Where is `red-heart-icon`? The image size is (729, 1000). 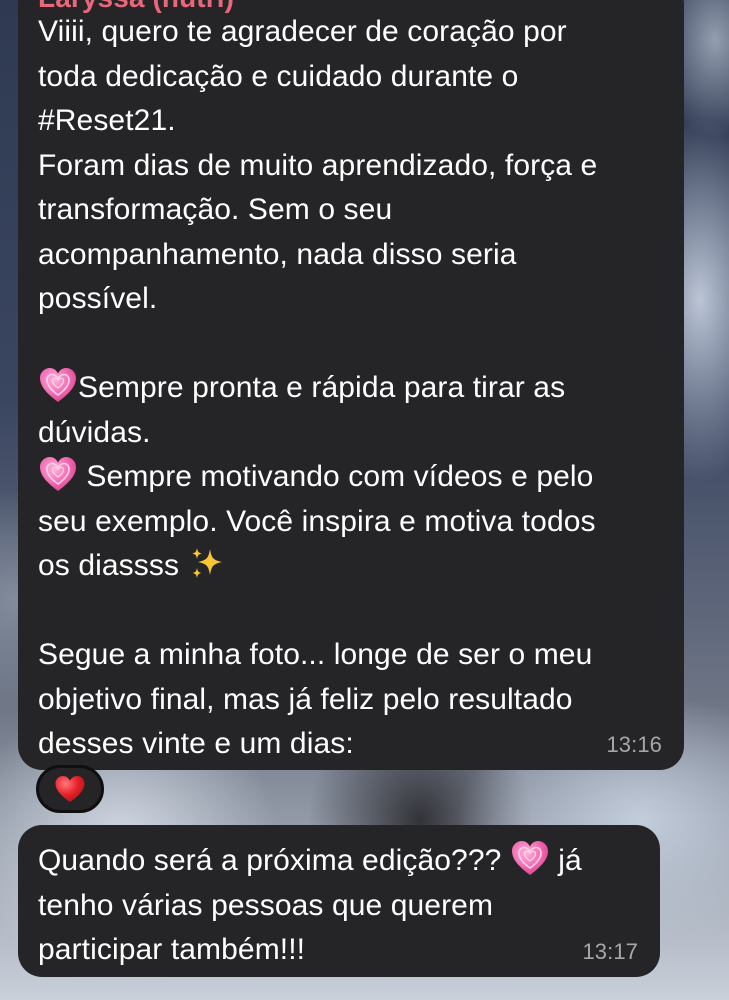
red-heart-icon is located at coordinates (70, 789).